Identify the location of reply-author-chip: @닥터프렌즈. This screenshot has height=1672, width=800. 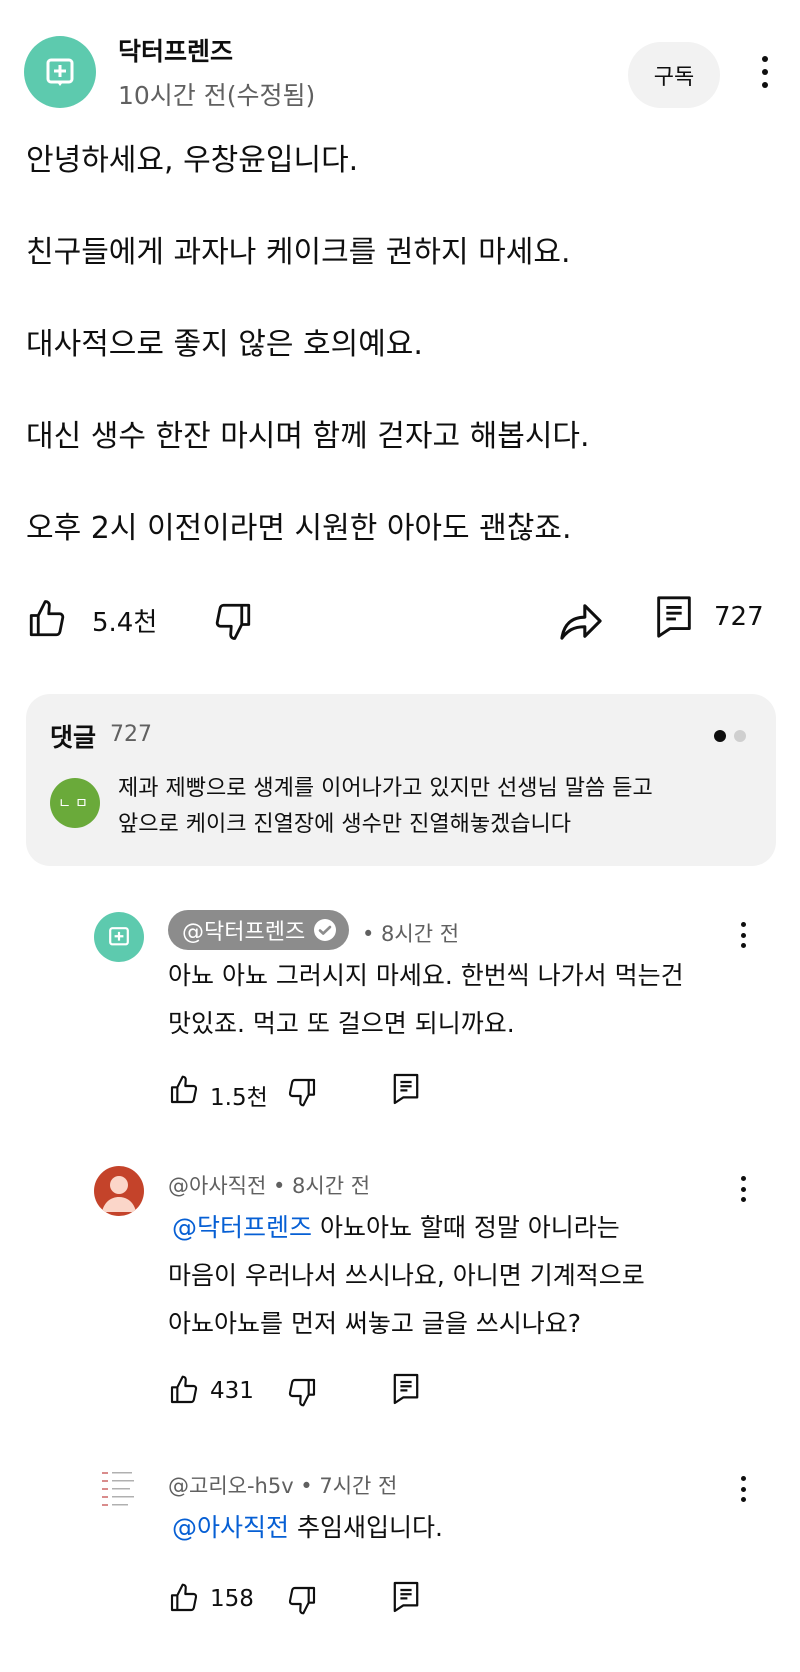
(259, 930).